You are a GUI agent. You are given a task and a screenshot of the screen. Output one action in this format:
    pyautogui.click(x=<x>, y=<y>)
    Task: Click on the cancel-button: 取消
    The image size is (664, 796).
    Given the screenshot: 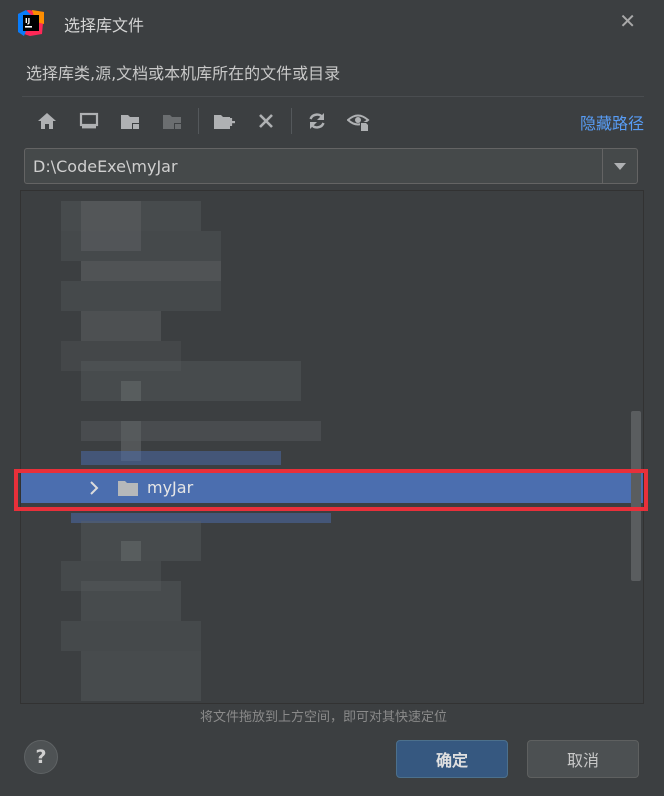 What is the action you would take?
    pyautogui.click(x=583, y=759)
    